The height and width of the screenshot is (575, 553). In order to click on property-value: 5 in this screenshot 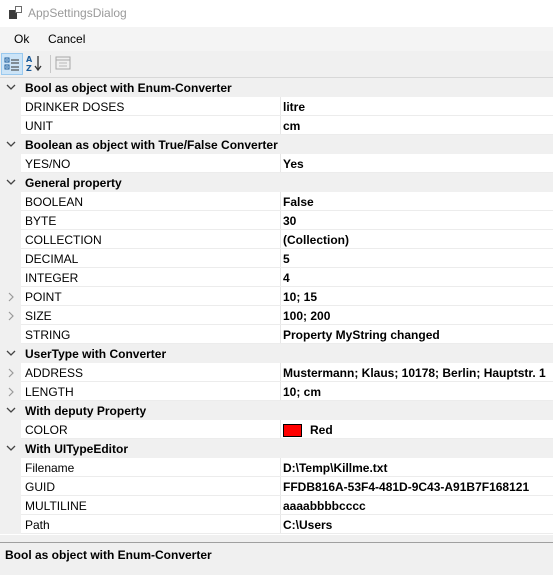, I will do `click(286, 259)`.